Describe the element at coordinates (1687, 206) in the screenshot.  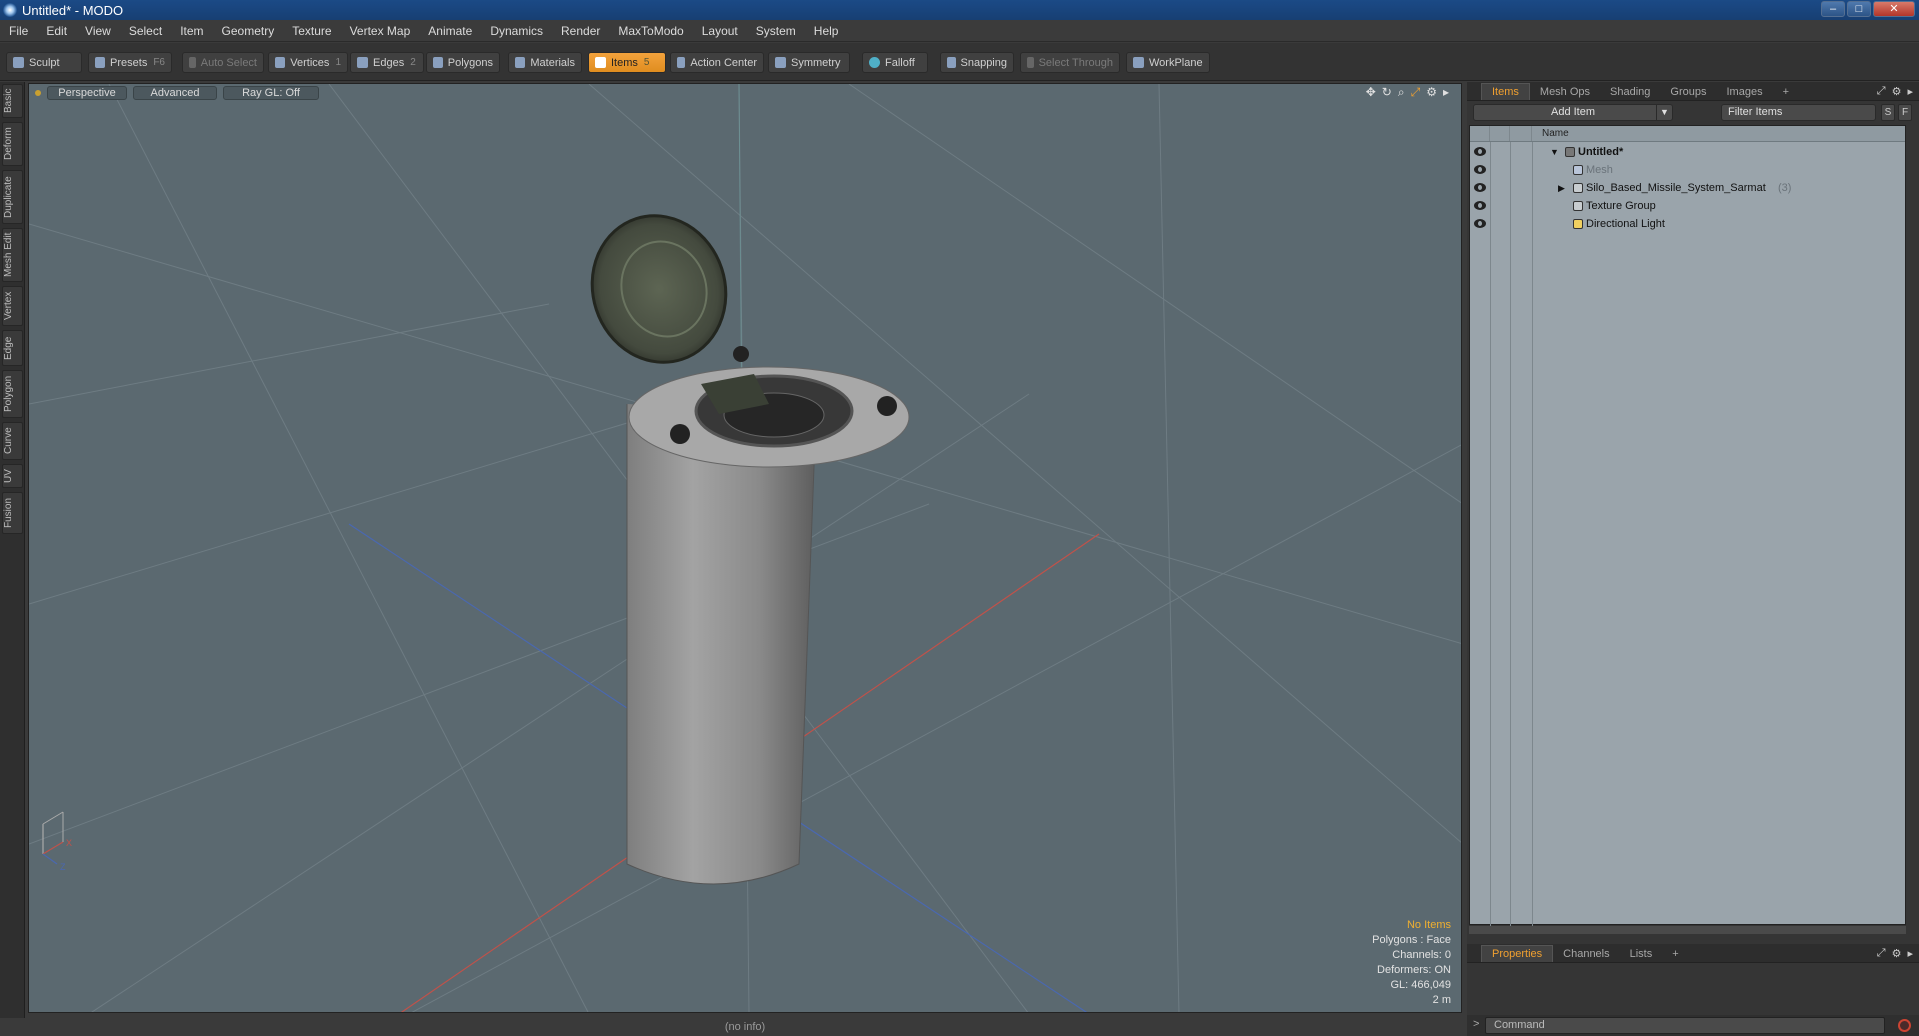
I see `list-item-texture-group: Texture Group` at that location.